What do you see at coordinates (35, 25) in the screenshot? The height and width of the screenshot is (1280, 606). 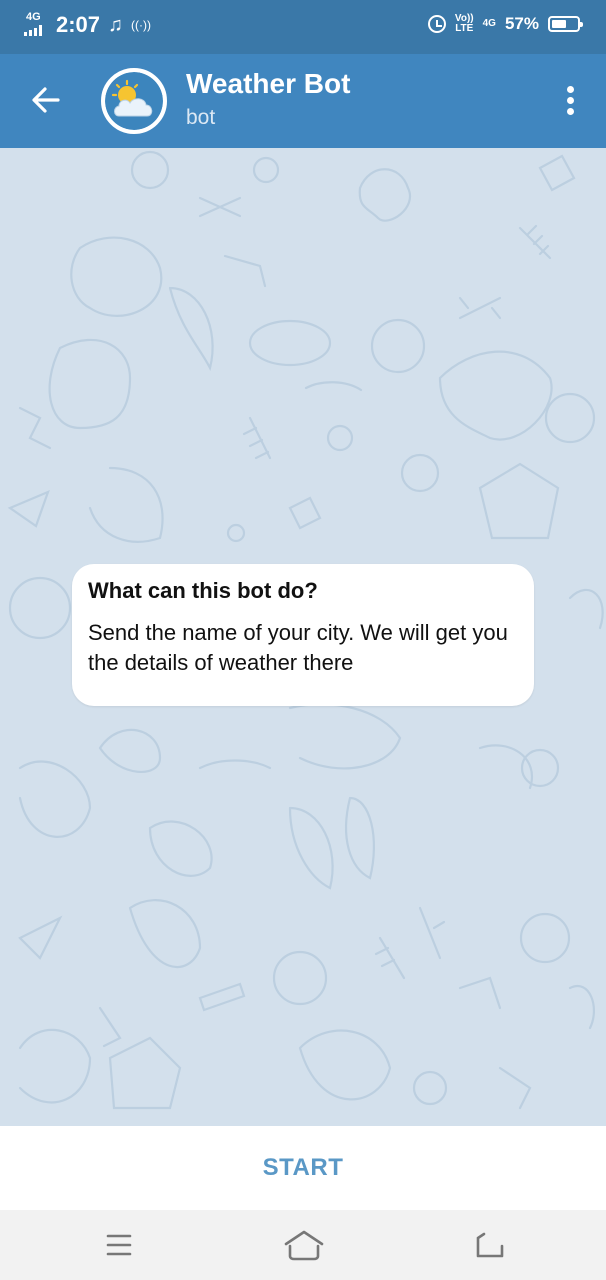 I see `signal-icon: 4G` at bounding box center [35, 25].